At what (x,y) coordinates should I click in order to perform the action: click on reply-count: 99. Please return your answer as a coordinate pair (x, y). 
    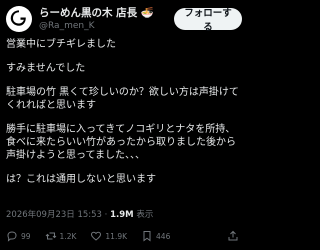
    Looking at the image, I should click on (26, 236).